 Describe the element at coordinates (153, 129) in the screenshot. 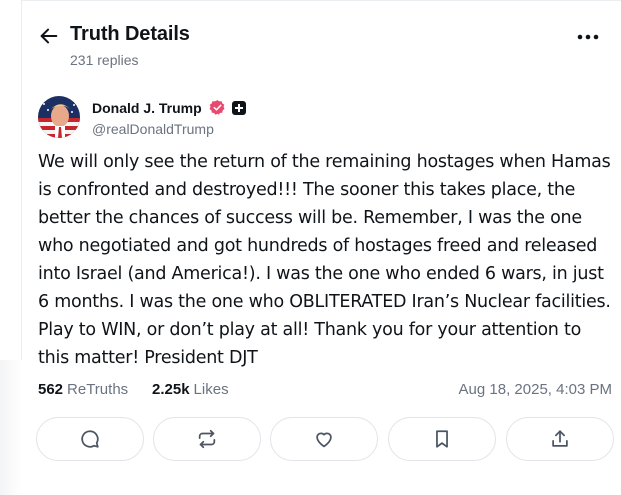

I see `author-handle: @realDonaldTrump` at that location.